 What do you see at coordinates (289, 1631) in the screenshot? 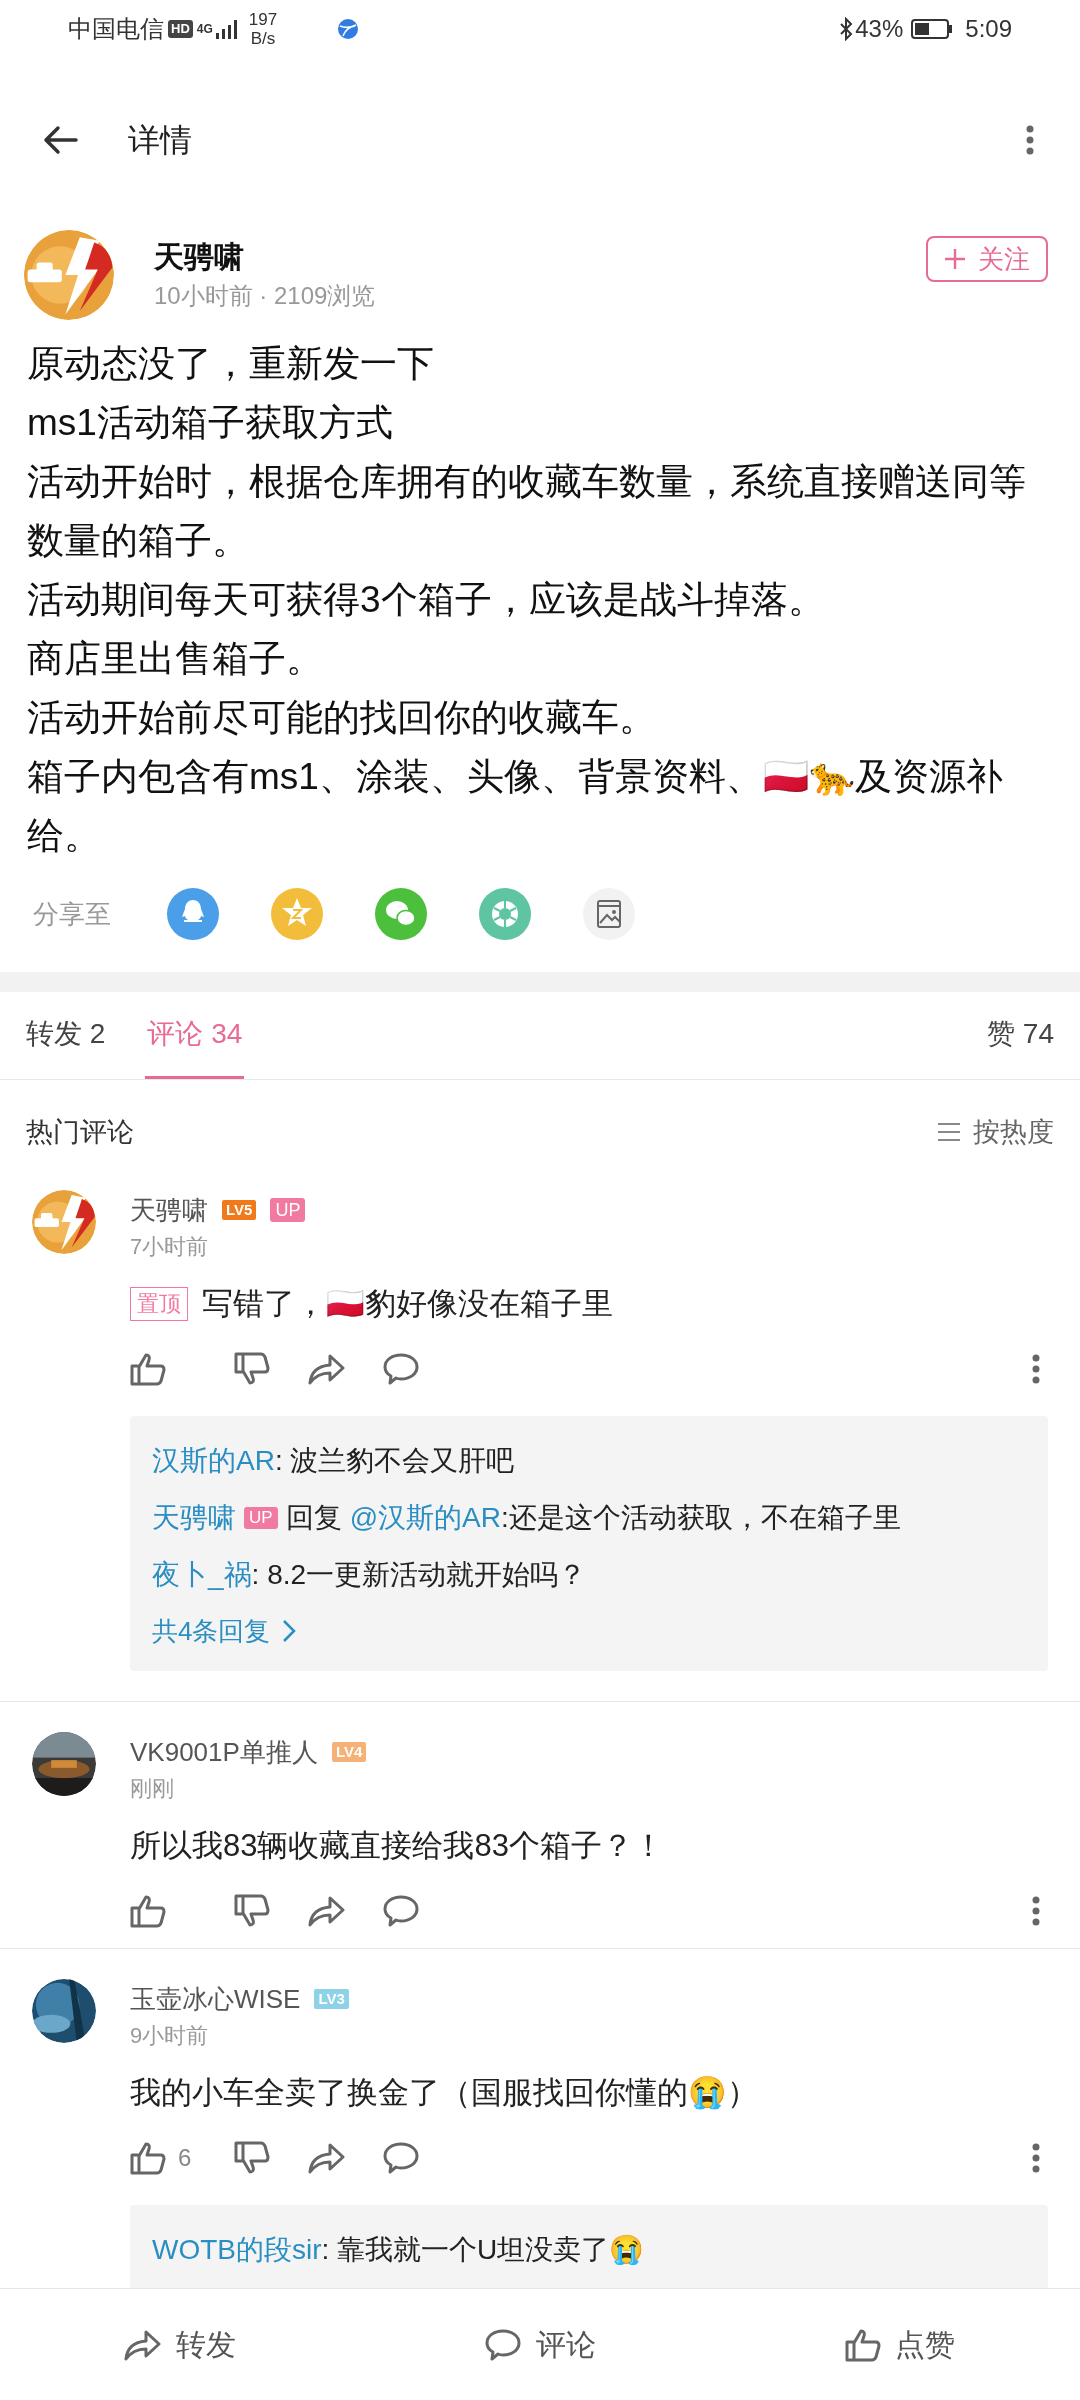
I see `chevron-right-icon` at bounding box center [289, 1631].